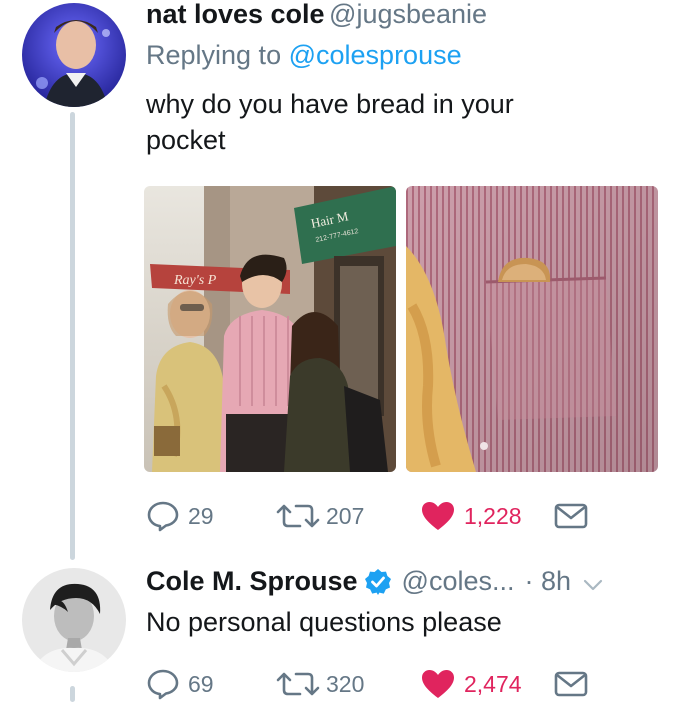  I want to click on tweet1-text-line: why do you have bread in your, so click(330, 104).